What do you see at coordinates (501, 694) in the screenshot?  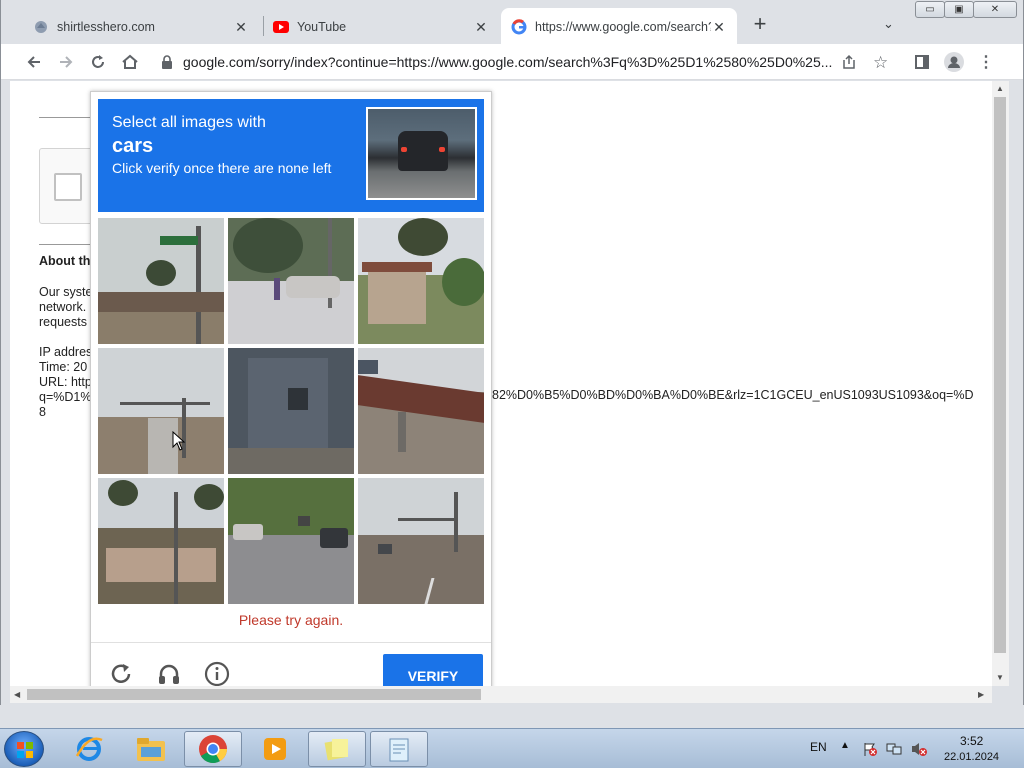 I see `horizontal-scrollbar: ◀ ▶` at bounding box center [501, 694].